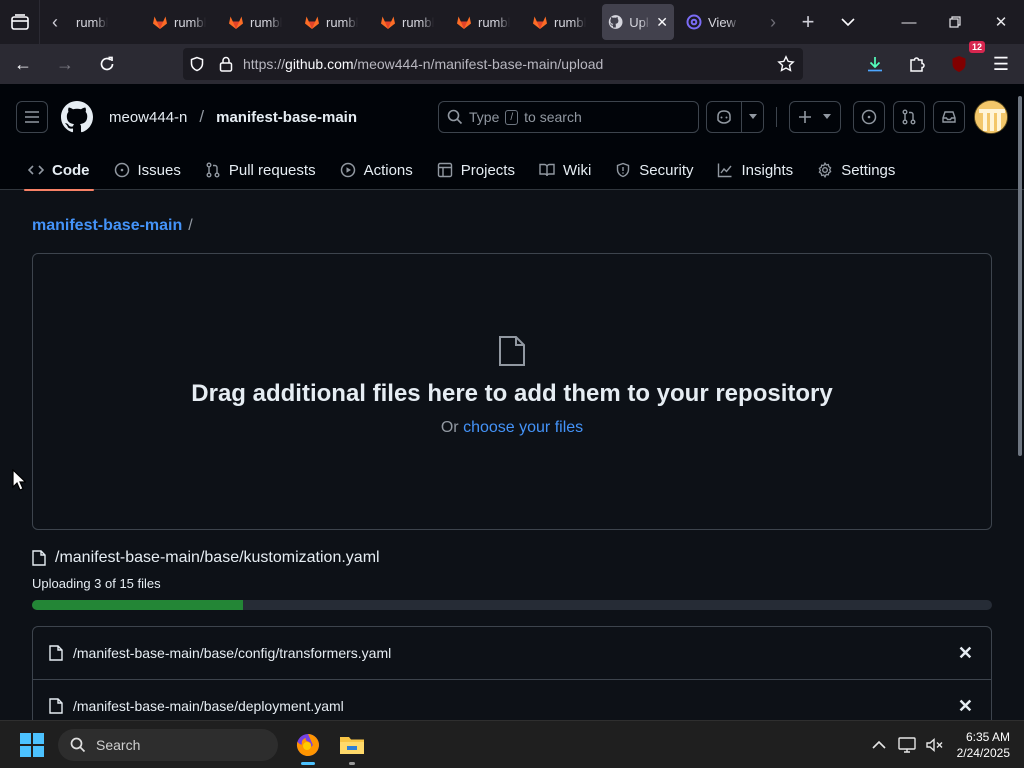 This screenshot has height=768, width=1024. I want to click on global-nav-menu-button, so click(32, 117).